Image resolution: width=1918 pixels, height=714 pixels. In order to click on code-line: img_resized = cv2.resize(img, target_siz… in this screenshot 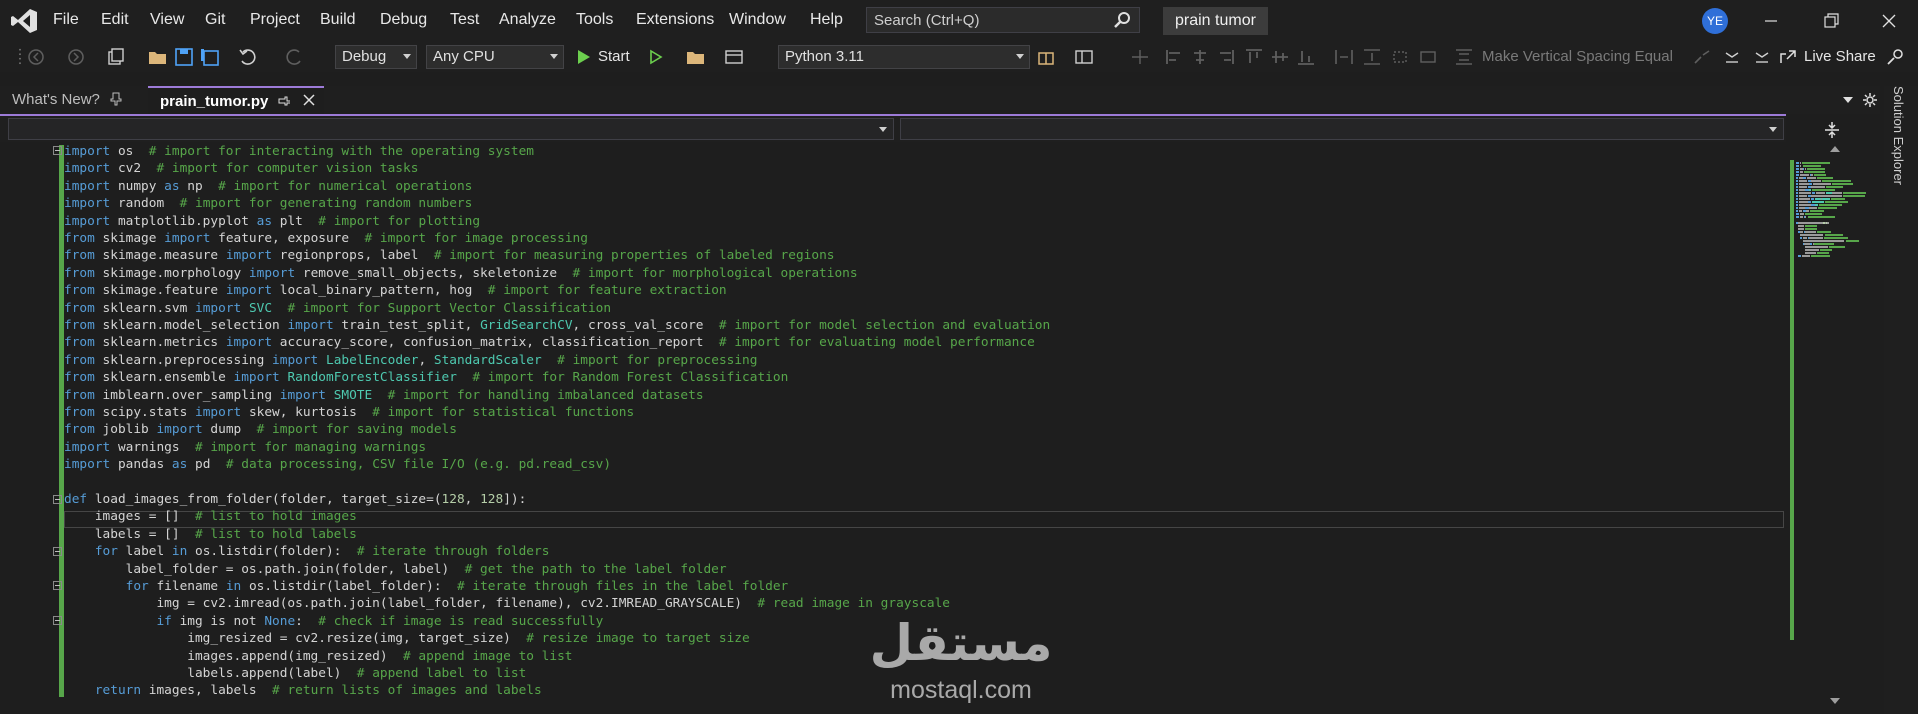, I will do `click(406, 638)`.